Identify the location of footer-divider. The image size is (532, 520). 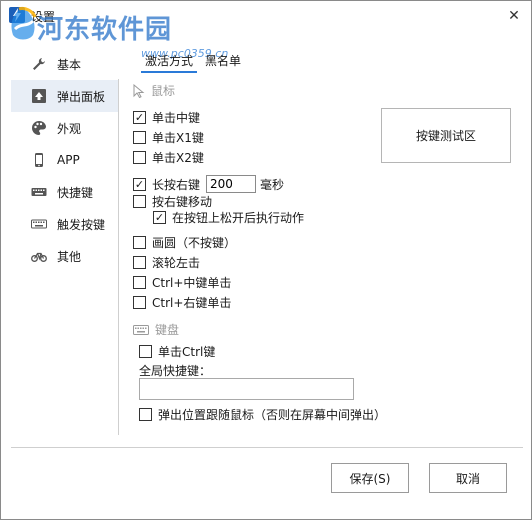
(267, 447).